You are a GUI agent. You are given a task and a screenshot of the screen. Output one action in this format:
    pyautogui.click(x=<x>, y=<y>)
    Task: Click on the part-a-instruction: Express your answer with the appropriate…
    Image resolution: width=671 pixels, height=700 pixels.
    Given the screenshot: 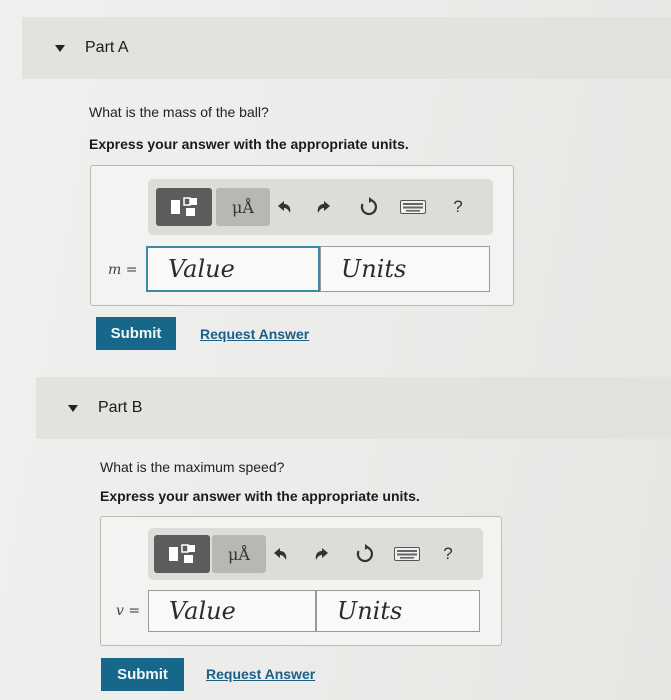 What is the action you would take?
    pyautogui.click(x=249, y=144)
    